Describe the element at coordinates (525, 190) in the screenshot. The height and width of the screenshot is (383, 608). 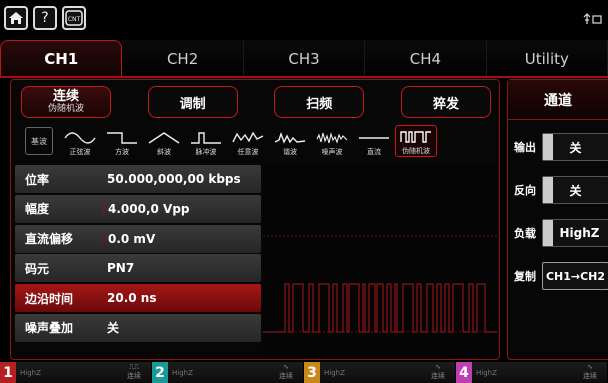
I see `invert-label: 反向` at that location.